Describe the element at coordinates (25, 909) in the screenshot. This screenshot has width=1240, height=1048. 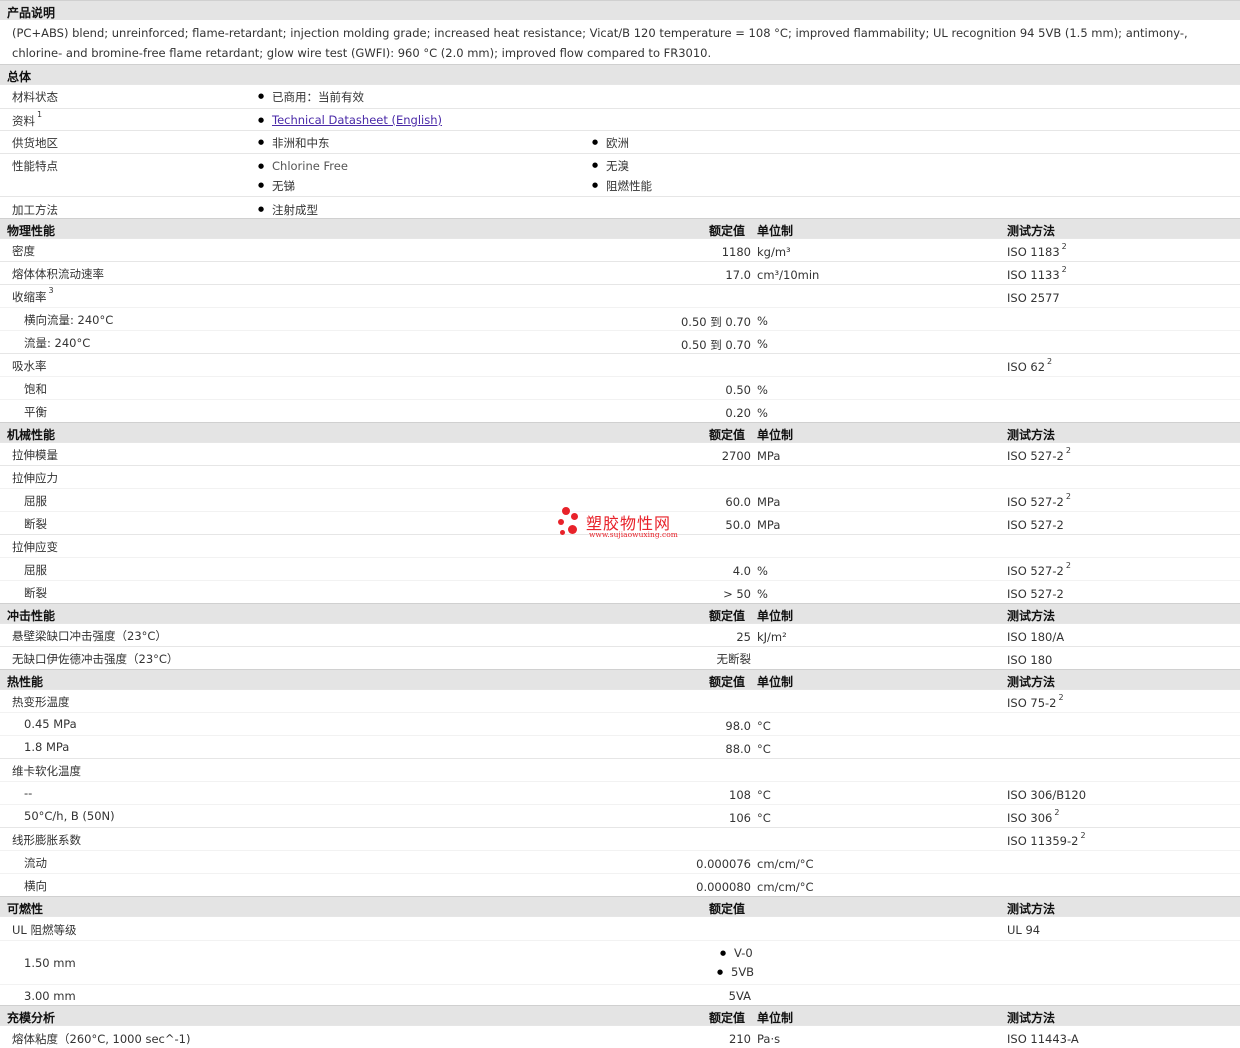
I see `section-title: 可燃性` at that location.